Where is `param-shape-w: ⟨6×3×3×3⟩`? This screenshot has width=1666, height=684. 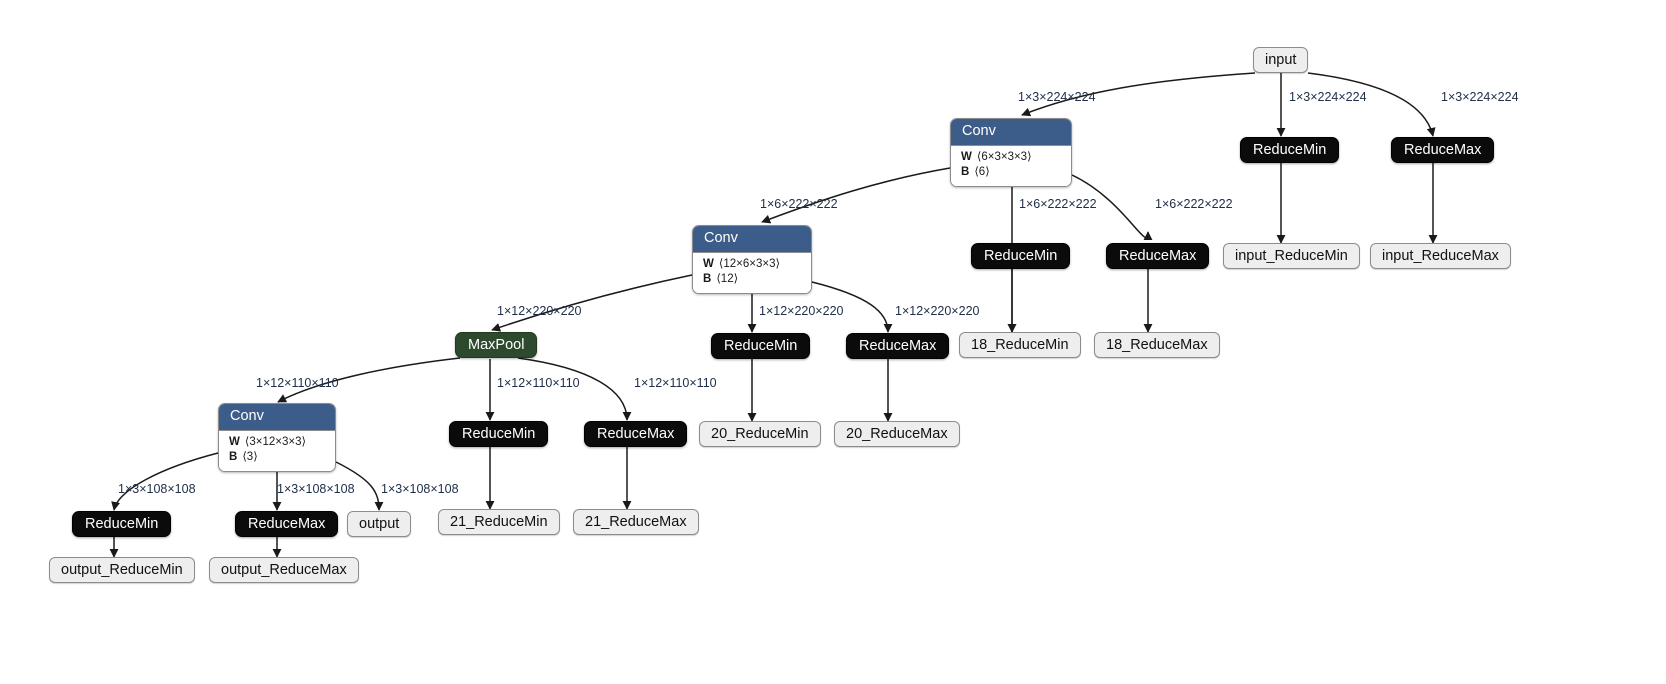 param-shape-w: ⟨6×3×3×3⟩ is located at coordinates (1004, 156).